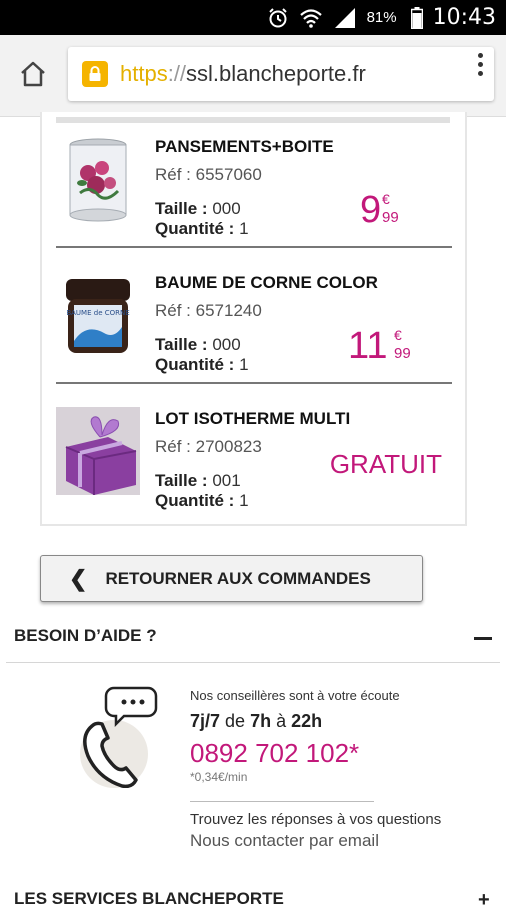  Describe the element at coordinates (208, 174) in the screenshot. I see `product-ref: Réf : 6557060` at that location.